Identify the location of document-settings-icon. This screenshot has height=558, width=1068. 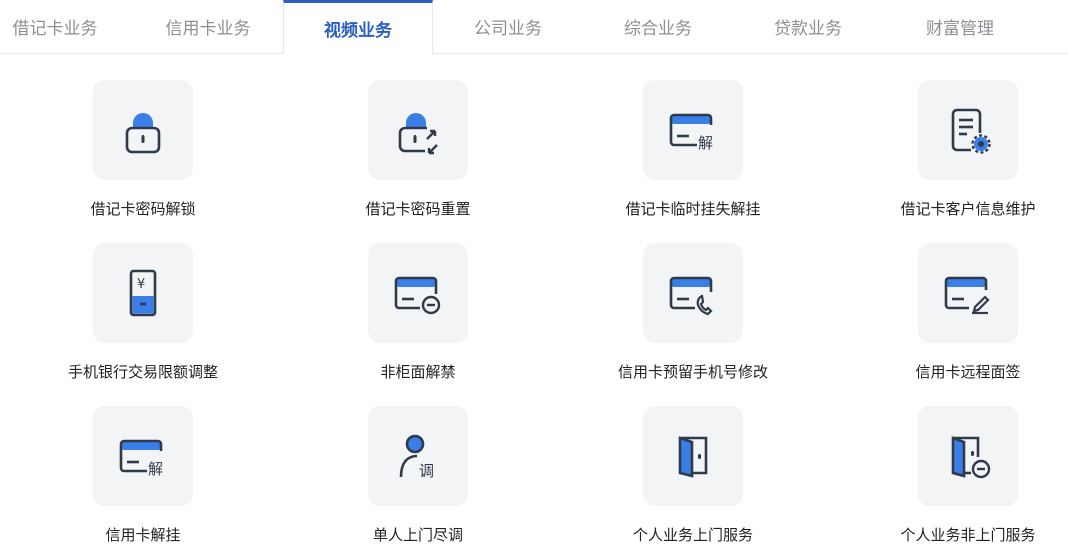
(968, 130).